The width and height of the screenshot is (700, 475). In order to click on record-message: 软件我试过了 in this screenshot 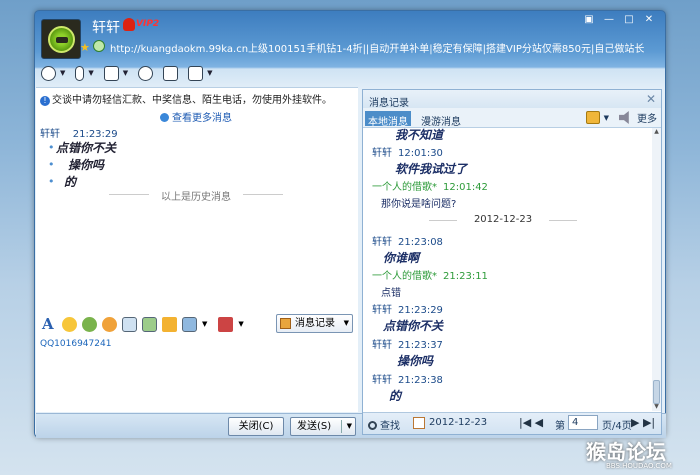, I will do `click(431, 169)`.